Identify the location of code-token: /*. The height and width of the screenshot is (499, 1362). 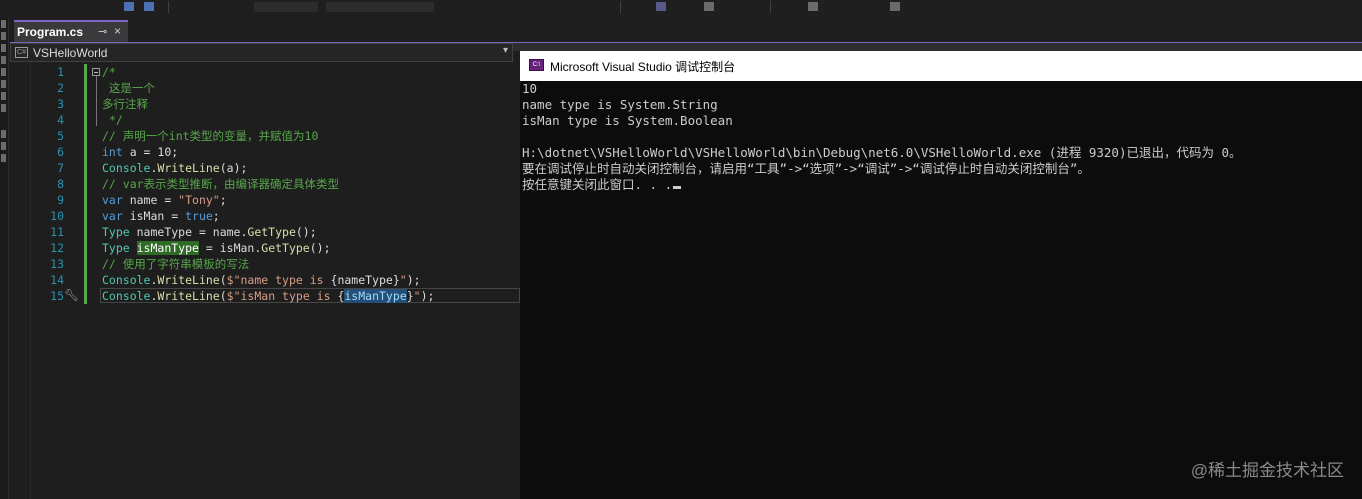
(109, 72).